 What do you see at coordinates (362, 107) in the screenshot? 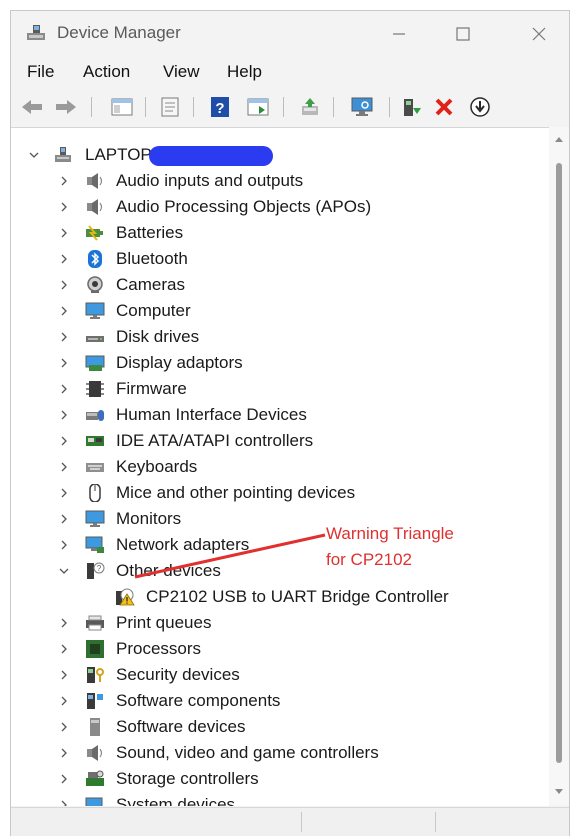
I see `scan-hardware-button` at bounding box center [362, 107].